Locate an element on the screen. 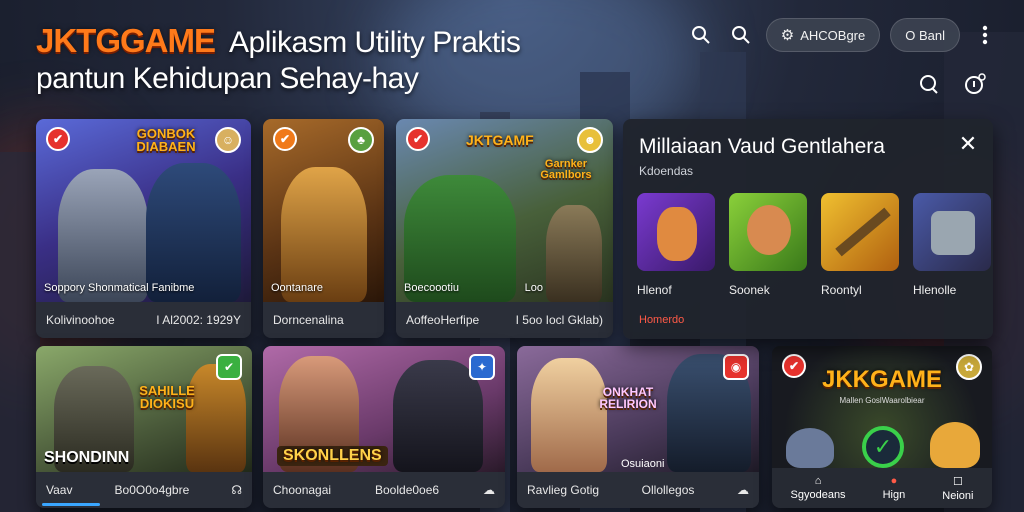 This screenshot has height=512, width=1024. card-footer: Choonagai Boolde0oe6 ☁ is located at coordinates (384, 490).